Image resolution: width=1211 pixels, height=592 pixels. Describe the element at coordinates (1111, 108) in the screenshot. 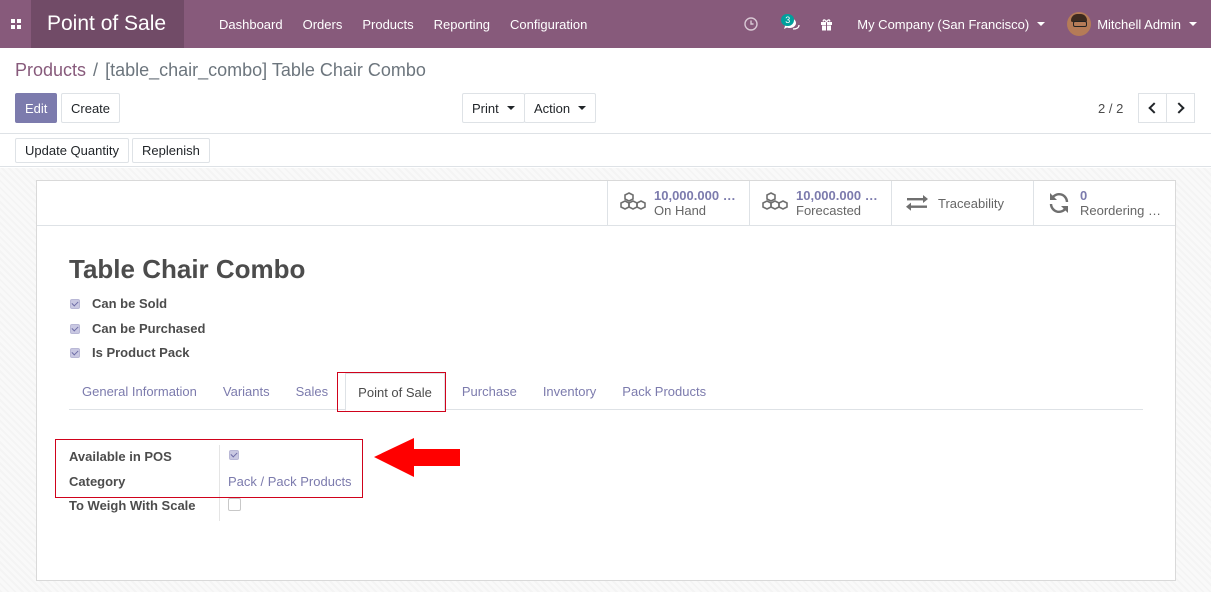

I see `pager-value: 2 / 2` at that location.